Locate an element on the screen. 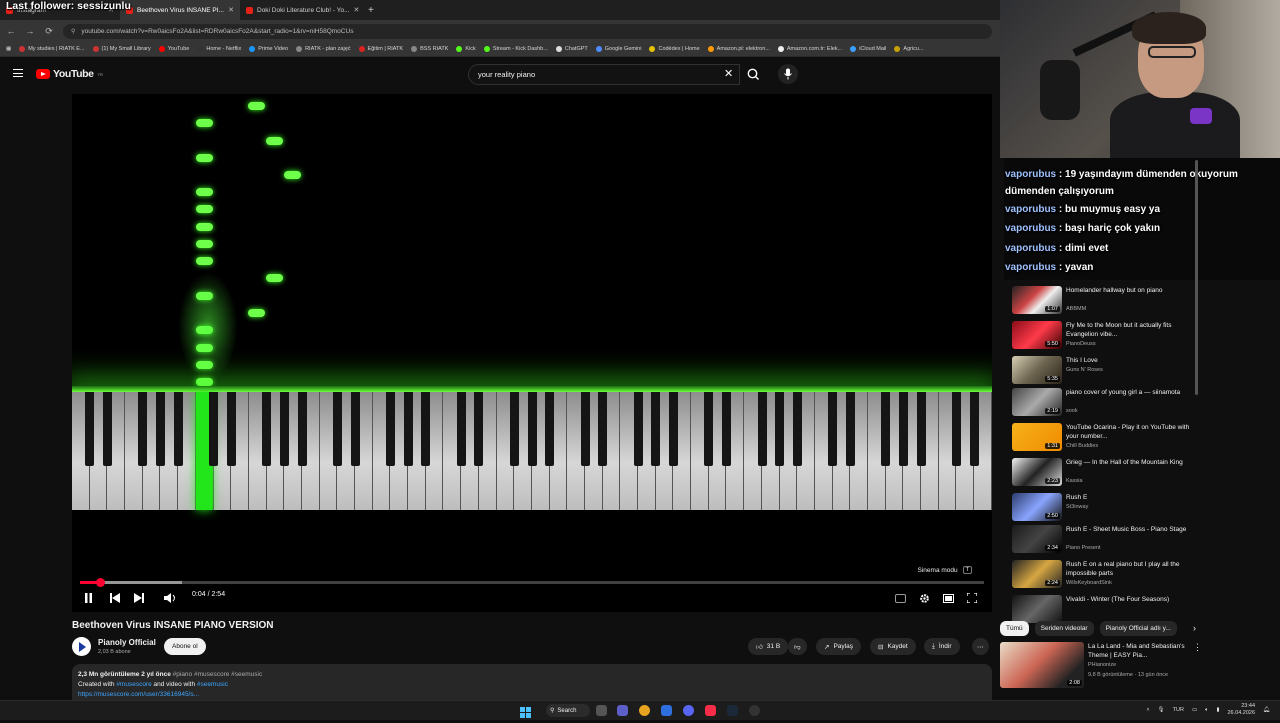  dislike-button: 👎︎ is located at coordinates (797, 646).